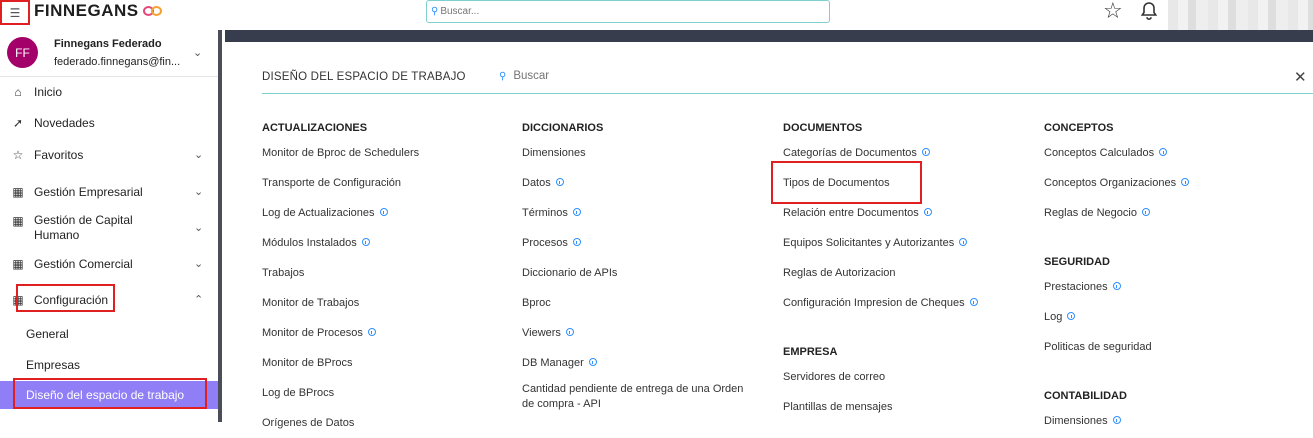 The height and width of the screenshot is (438, 1313). What do you see at coordinates (109, 264) in the screenshot?
I see `sidebar-item-gestion-comercial: ▦ Gestión Comercial ⌄` at bounding box center [109, 264].